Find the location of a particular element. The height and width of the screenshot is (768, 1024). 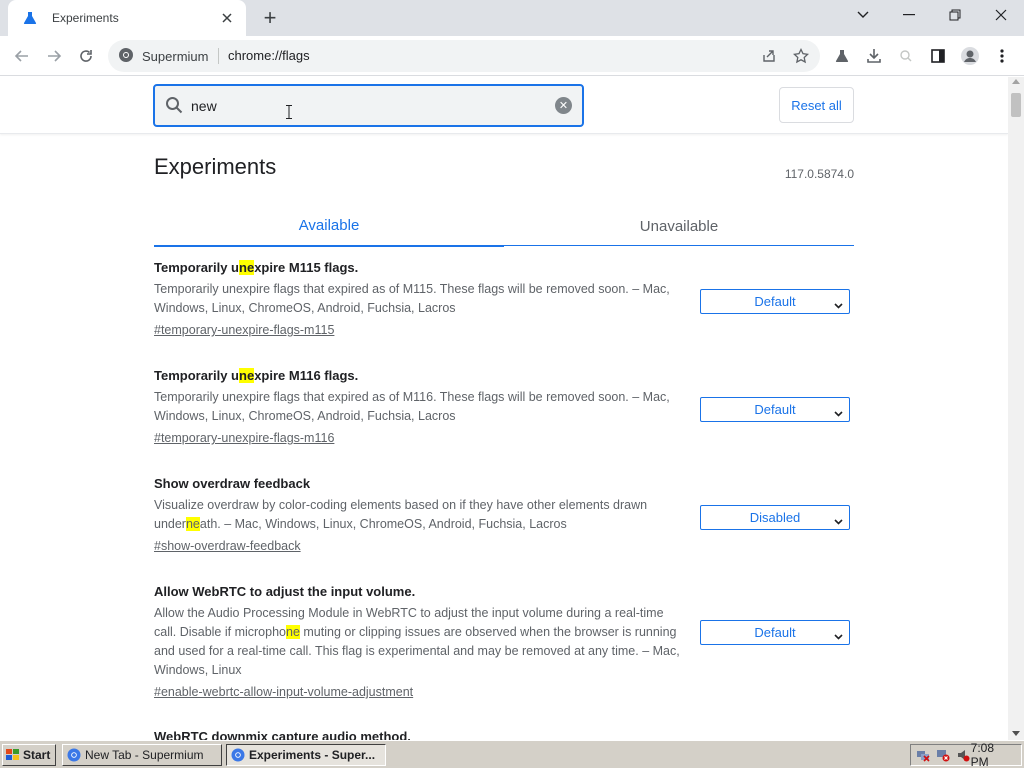

restore-icon is located at coordinates (955, 15).